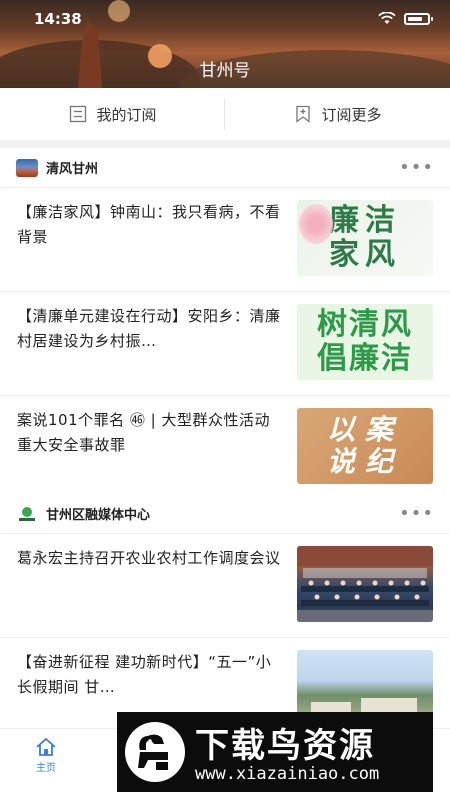 The width and height of the screenshot is (450, 801). What do you see at coordinates (149, 558) in the screenshot?
I see `article-title: 葛永宏主持召开农业农村工作调度会议` at bounding box center [149, 558].